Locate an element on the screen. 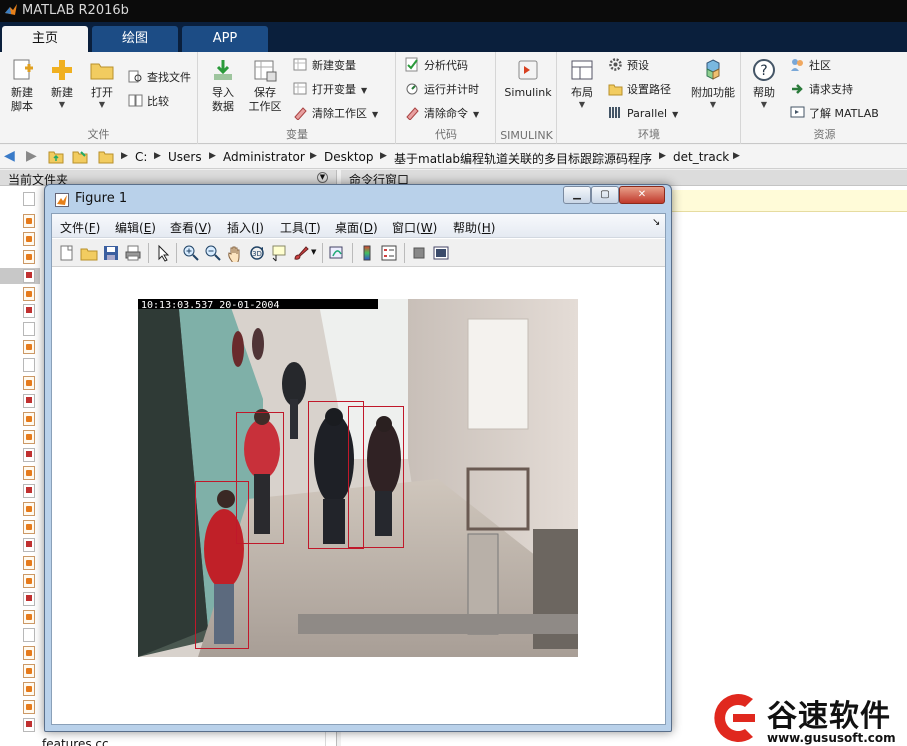 Image resolution: width=907 pixels, height=746 pixels. new-variable-button: 新建变量 is located at coordinates (324, 66).